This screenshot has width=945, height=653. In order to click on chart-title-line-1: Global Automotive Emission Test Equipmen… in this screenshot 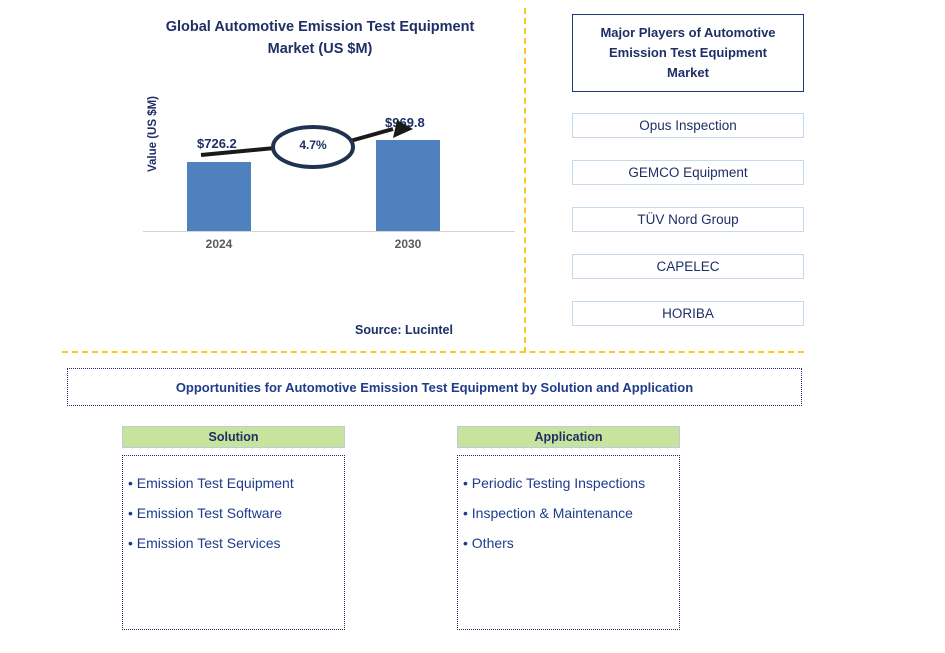, I will do `click(320, 27)`.